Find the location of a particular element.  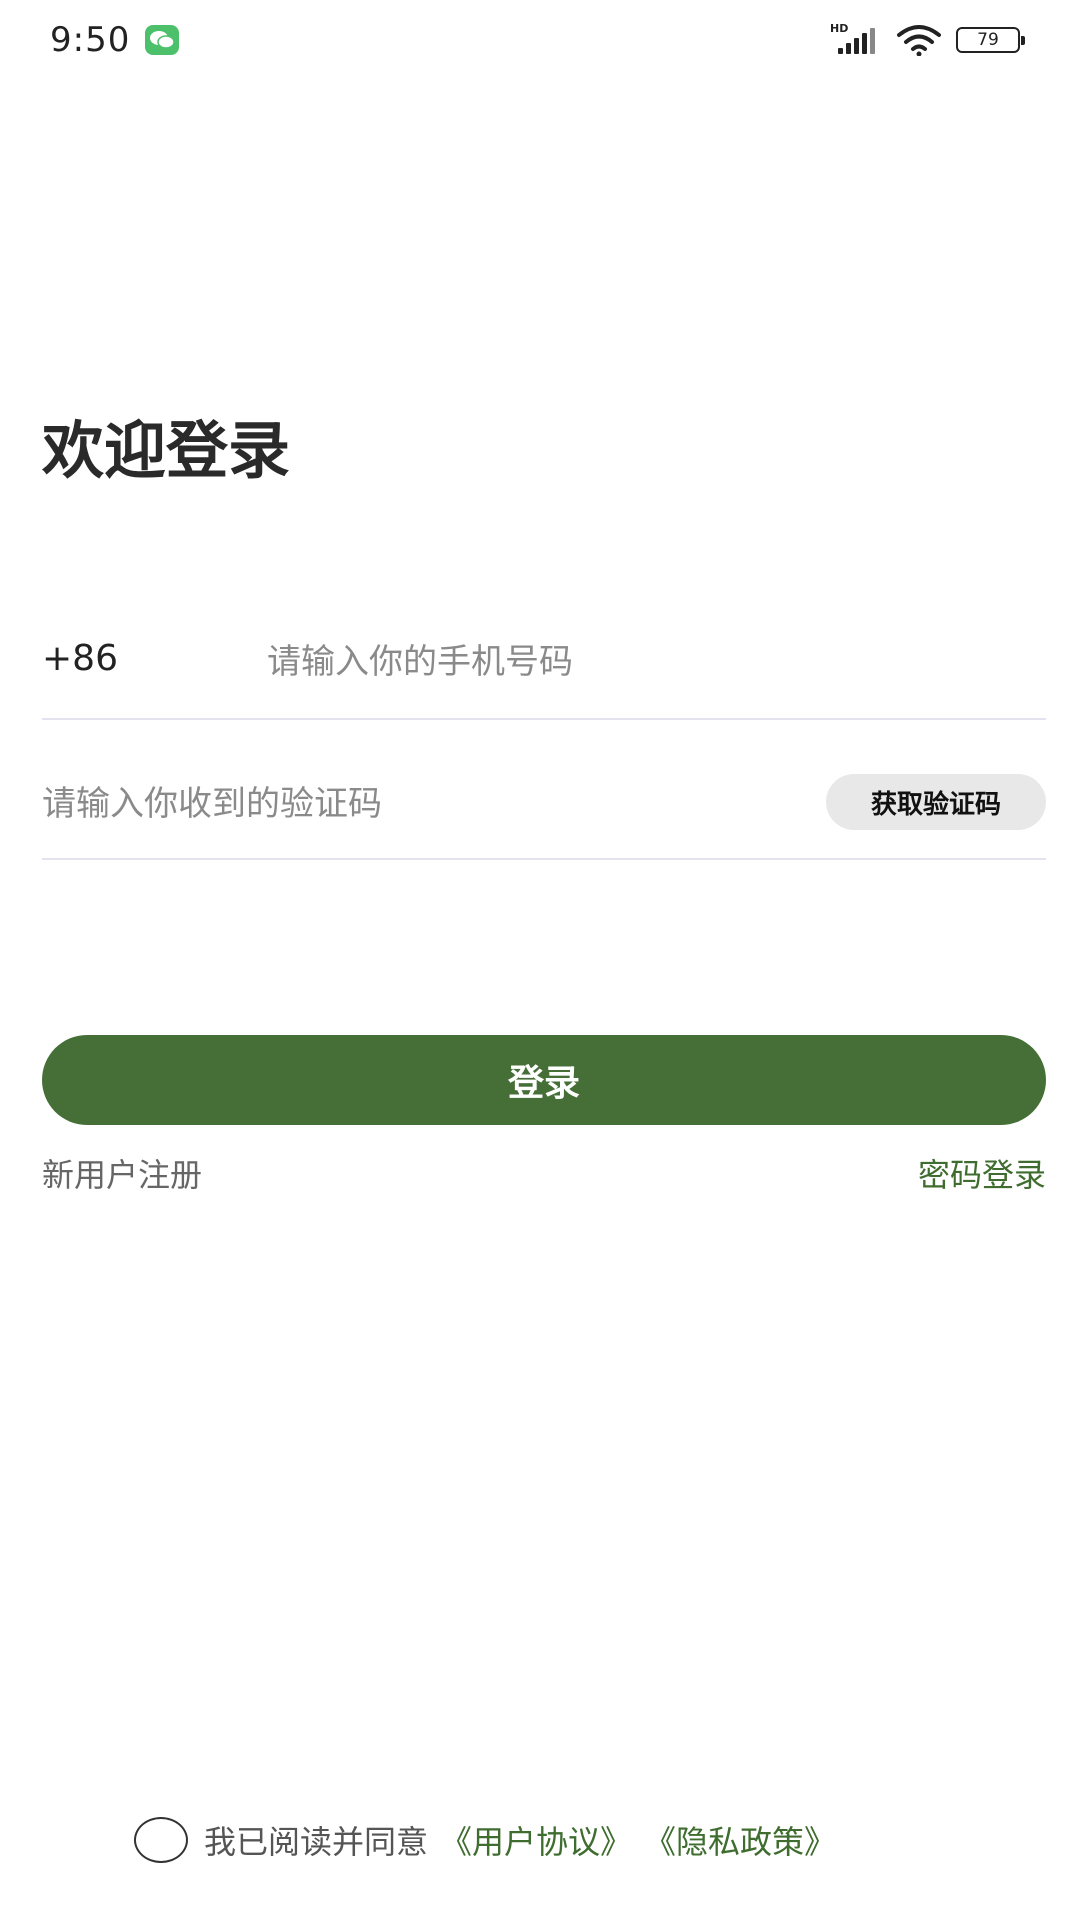

agreement-row: 我已阅读并同意 《用户协议》 《隐私政策》 is located at coordinates (485, 1840).